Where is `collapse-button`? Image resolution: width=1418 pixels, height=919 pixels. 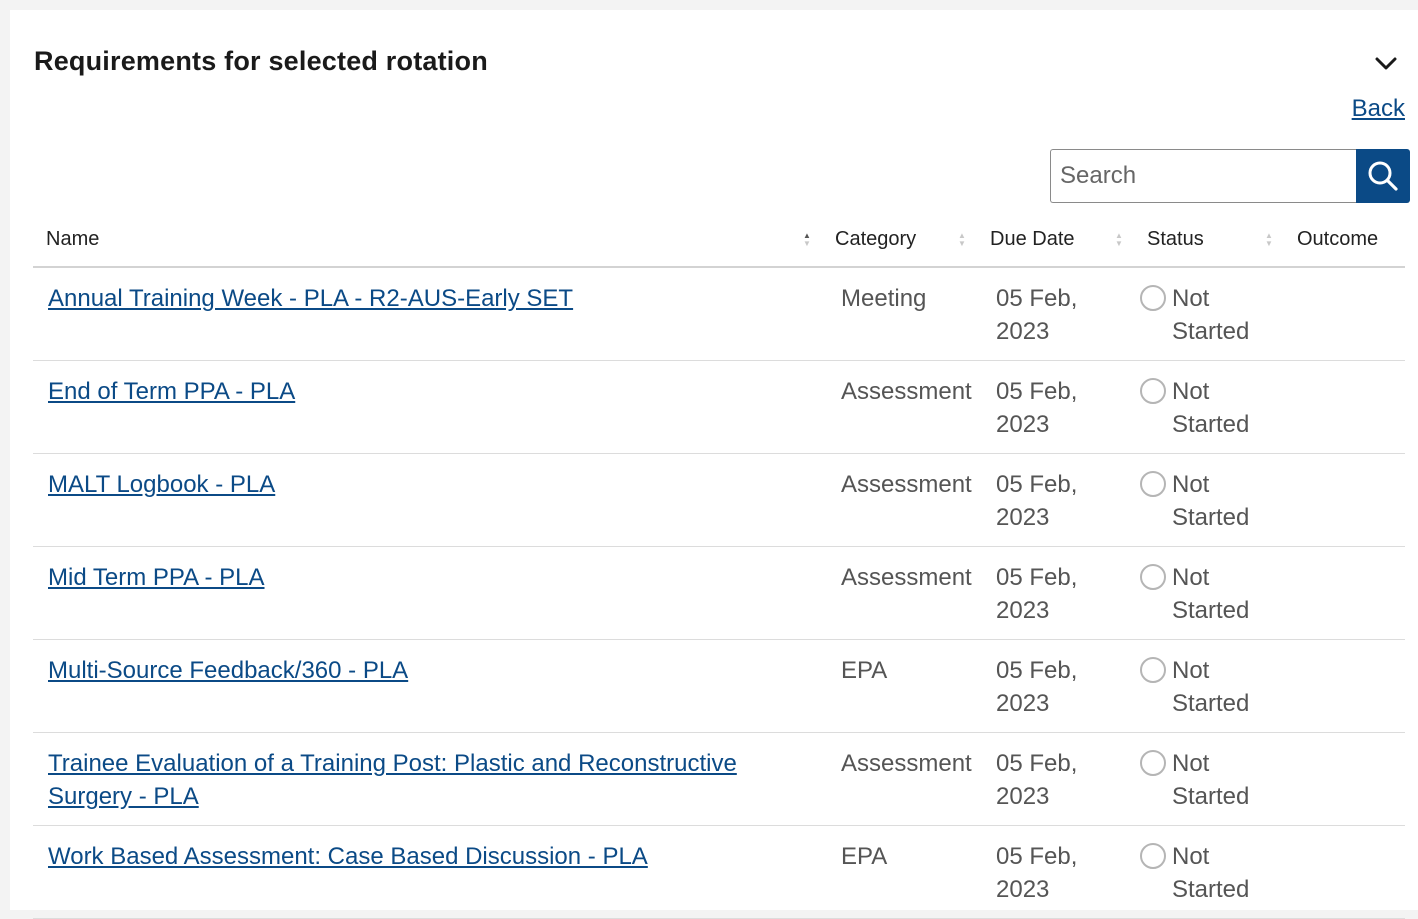
collapse-button is located at coordinates (1386, 64).